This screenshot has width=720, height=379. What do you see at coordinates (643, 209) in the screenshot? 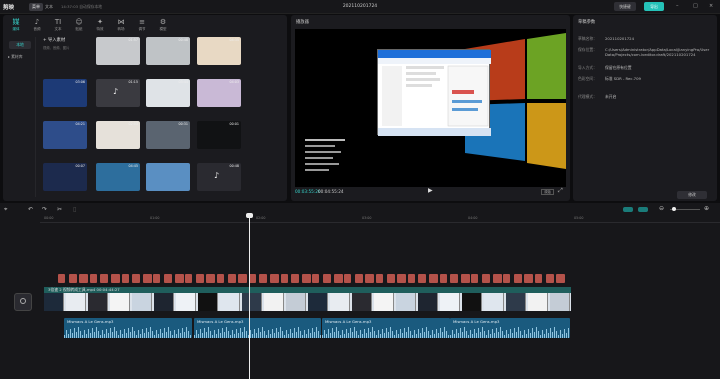
I see `snap-toggle` at bounding box center [643, 209].